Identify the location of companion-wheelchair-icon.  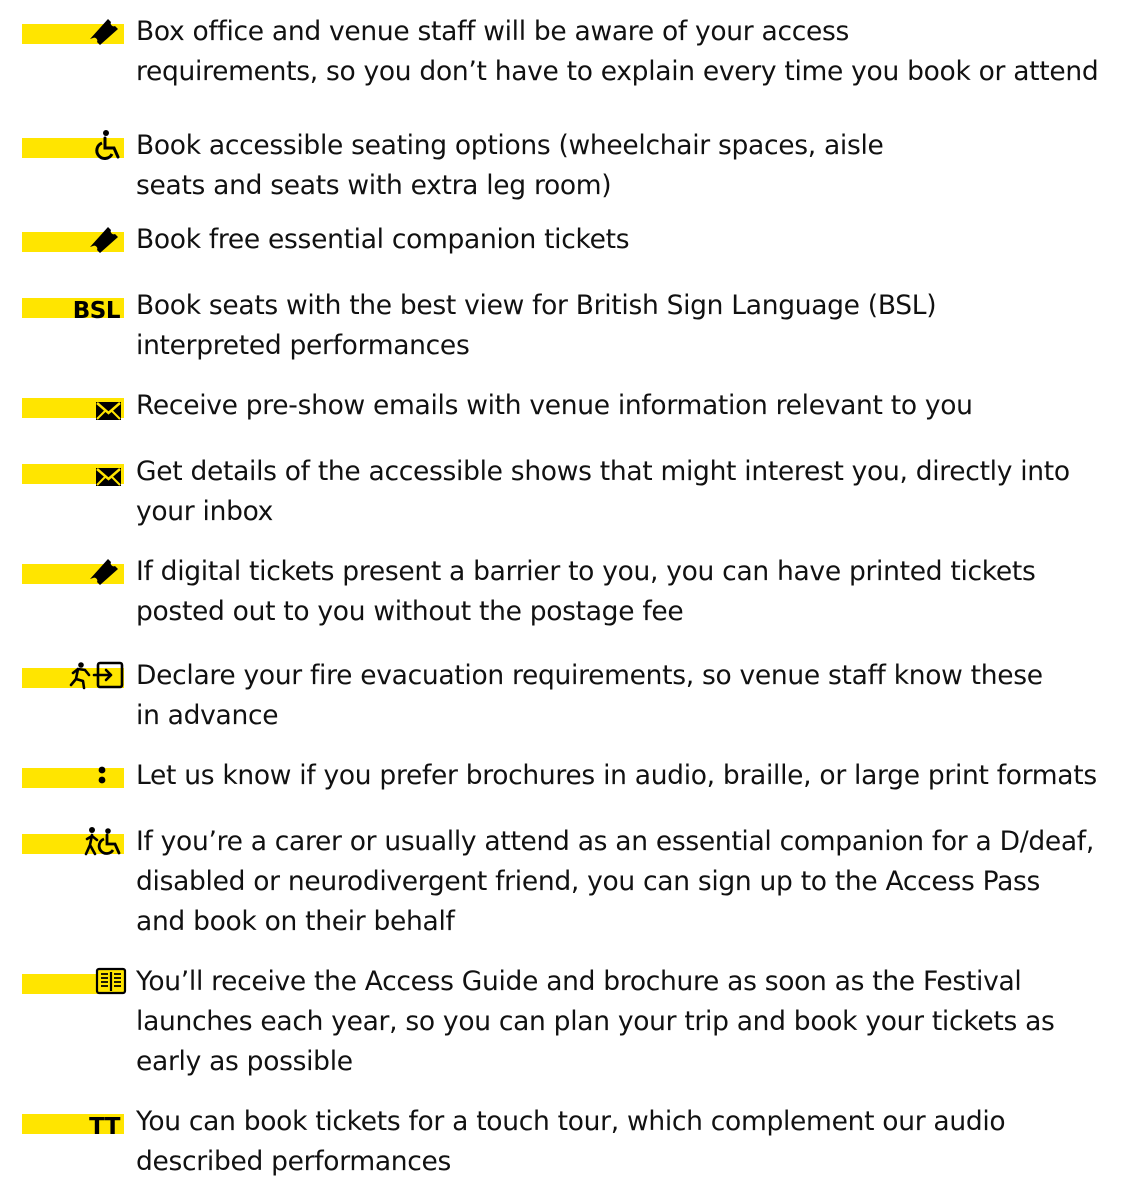
(104, 841).